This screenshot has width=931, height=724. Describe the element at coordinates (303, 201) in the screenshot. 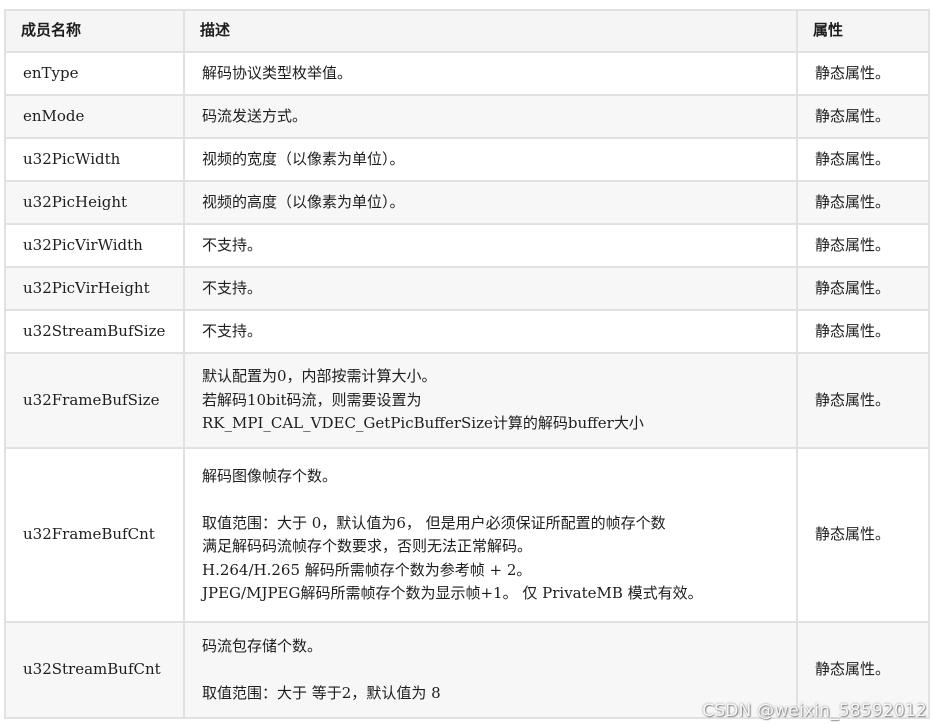

I see `description-line: 视频的高度（以像素为单位）。` at that location.